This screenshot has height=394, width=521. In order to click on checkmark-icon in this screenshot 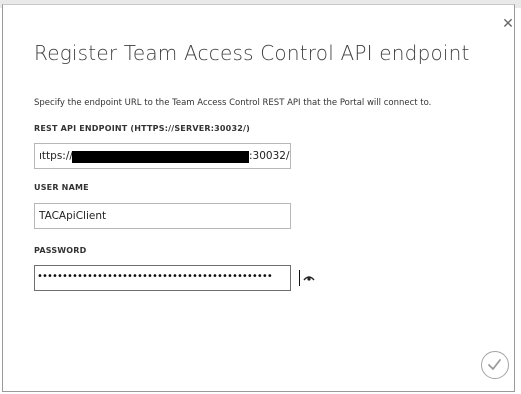, I will do `click(495, 365)`.